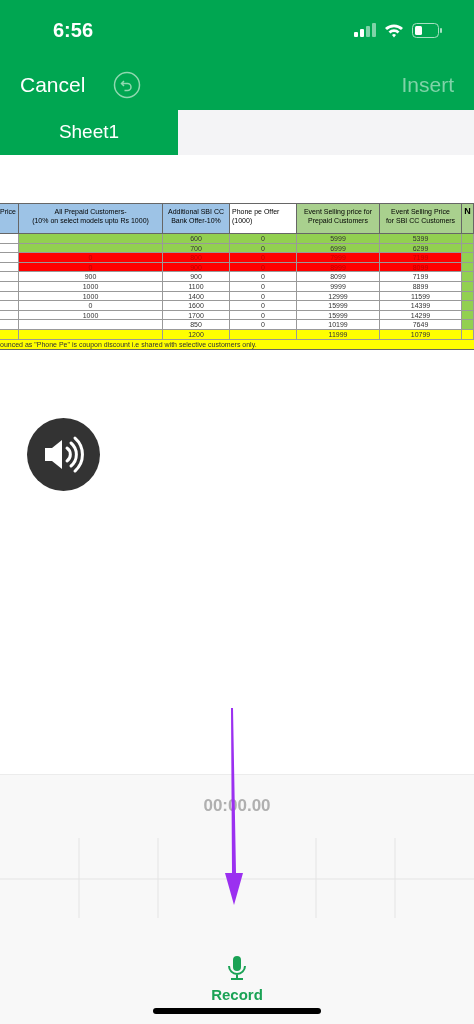 The image size is (474, 1024). Describe the element at coordinates (89, 132) in the screenshot. I see `sheet-tab: Sheet1` at that location.